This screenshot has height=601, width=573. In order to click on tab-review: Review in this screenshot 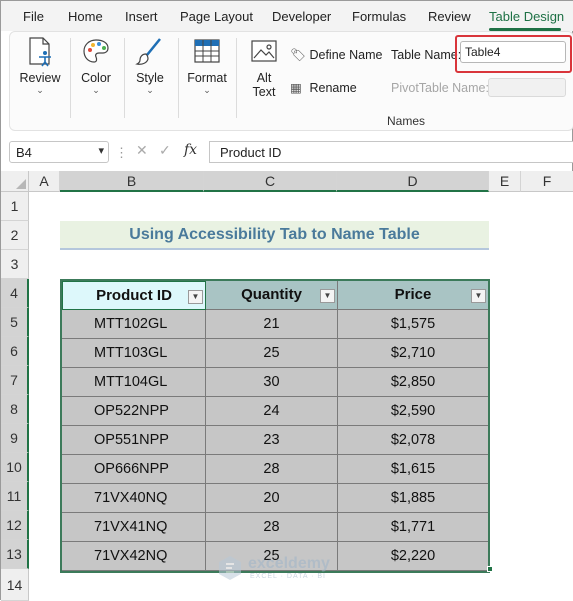, I will do `click(449, 16)`.